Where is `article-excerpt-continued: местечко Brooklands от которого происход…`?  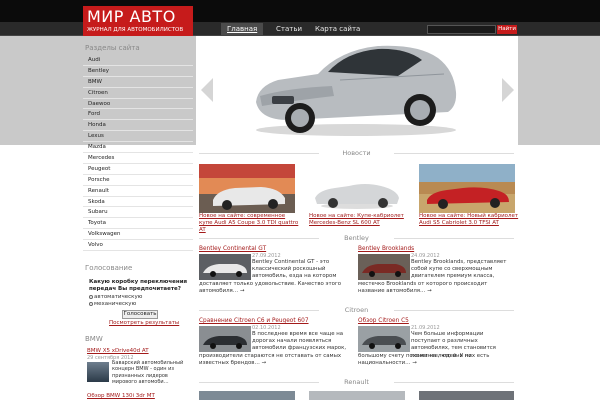 article-excerpt-continued: местечко Brooklands от которого происход… is located at coordinates (423, 288).